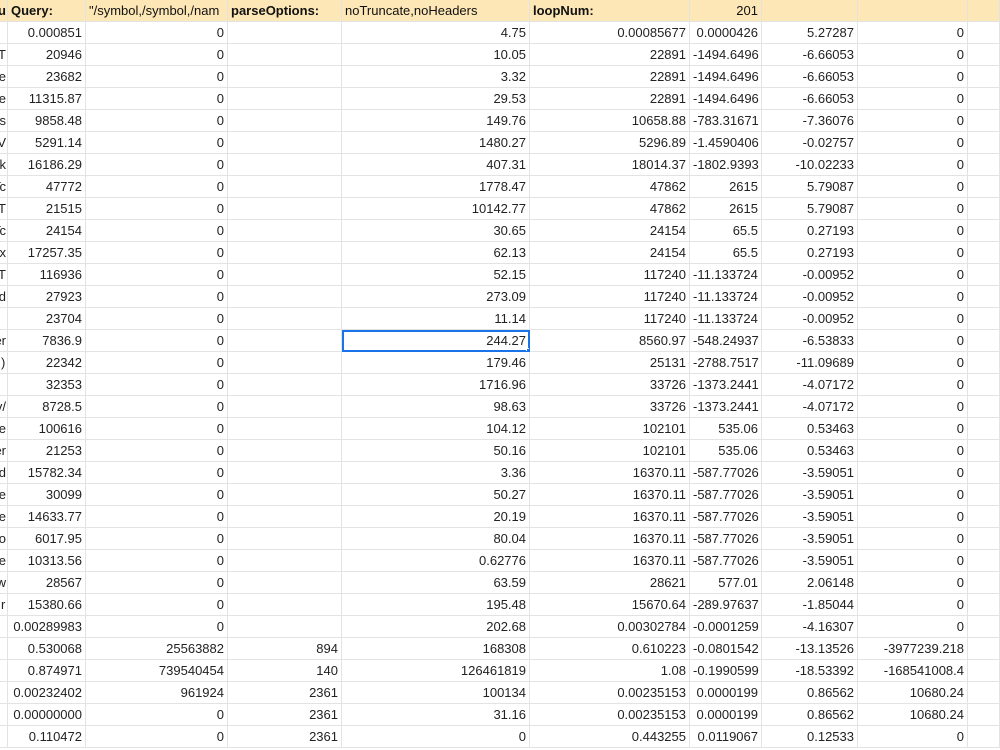 The image size is (1000, 750). Describe the element at coordinates (726, 737) in the screenshot. I see `data-cell: 0.0119067` at that location.